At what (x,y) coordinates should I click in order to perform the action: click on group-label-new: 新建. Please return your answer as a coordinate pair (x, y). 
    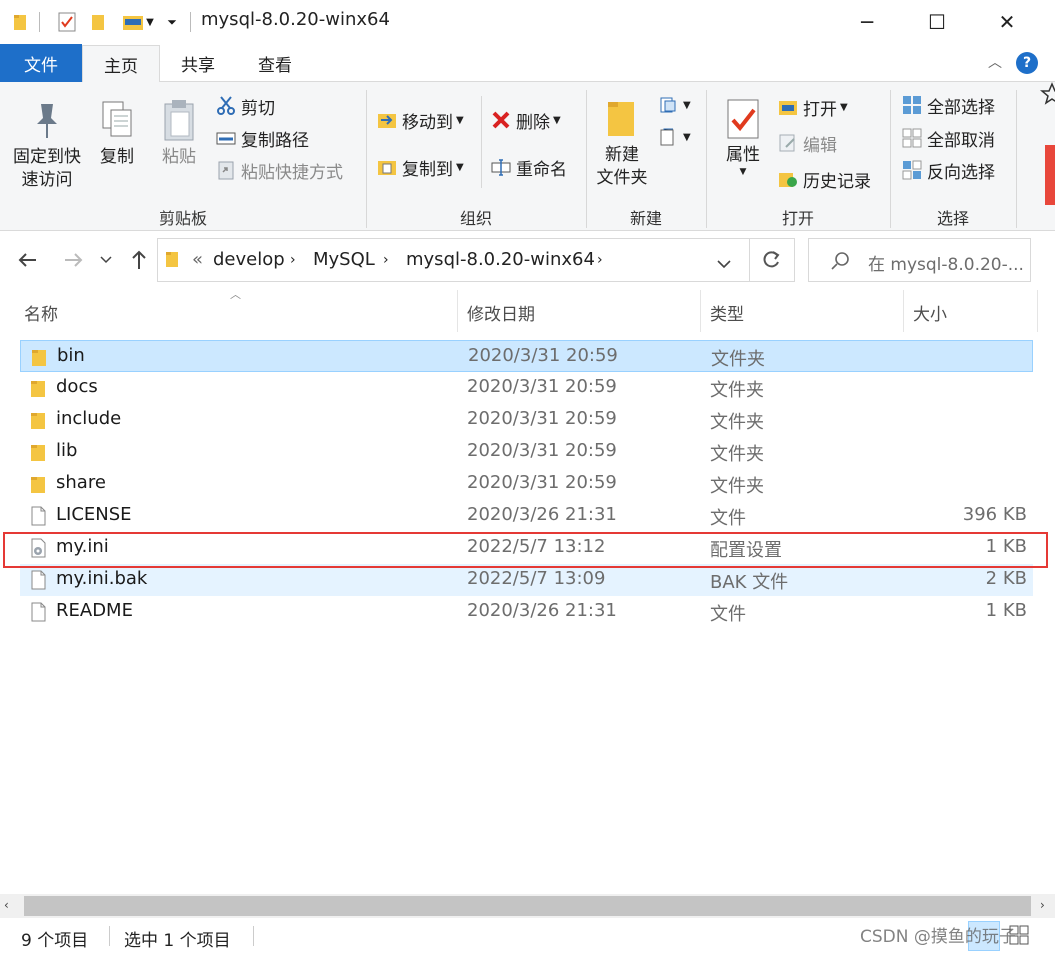
    Looking at the image, I should click on (645, 218).